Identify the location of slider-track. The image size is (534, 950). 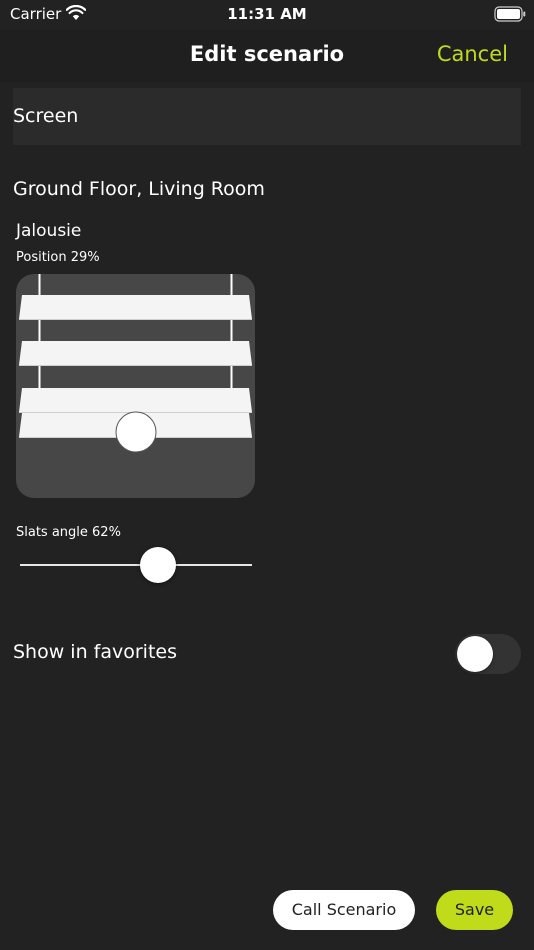
(136, 565).